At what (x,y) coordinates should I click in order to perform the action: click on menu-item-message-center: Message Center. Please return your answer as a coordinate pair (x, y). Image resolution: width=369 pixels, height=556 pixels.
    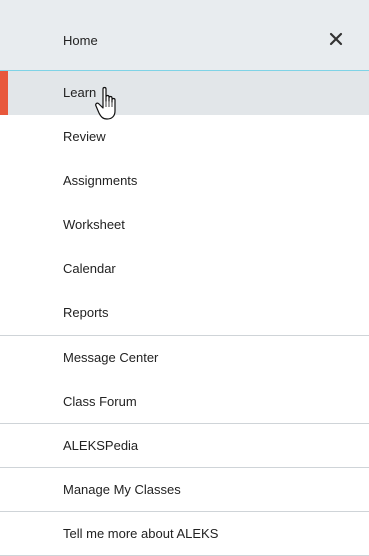
    Looking at the image, I should click on (184, 358).